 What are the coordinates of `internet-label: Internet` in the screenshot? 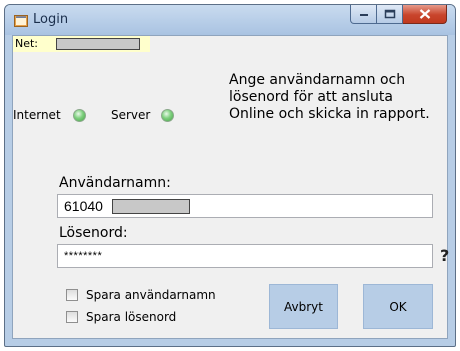 It's located at (37, 115).